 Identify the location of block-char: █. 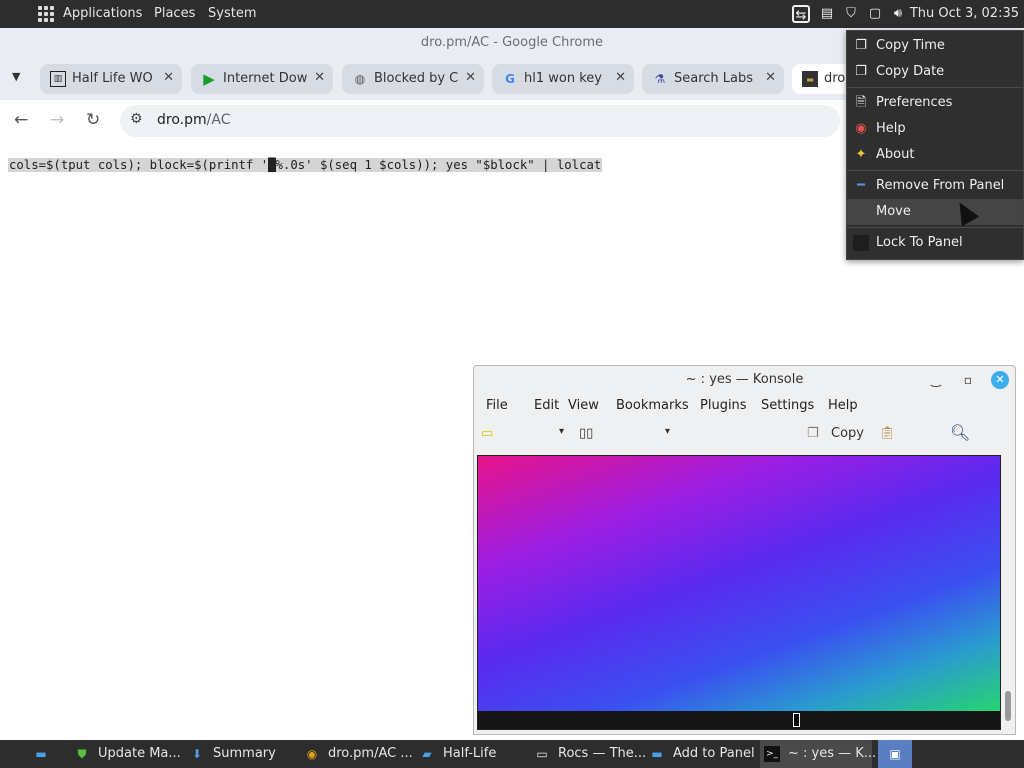
(272, 165).